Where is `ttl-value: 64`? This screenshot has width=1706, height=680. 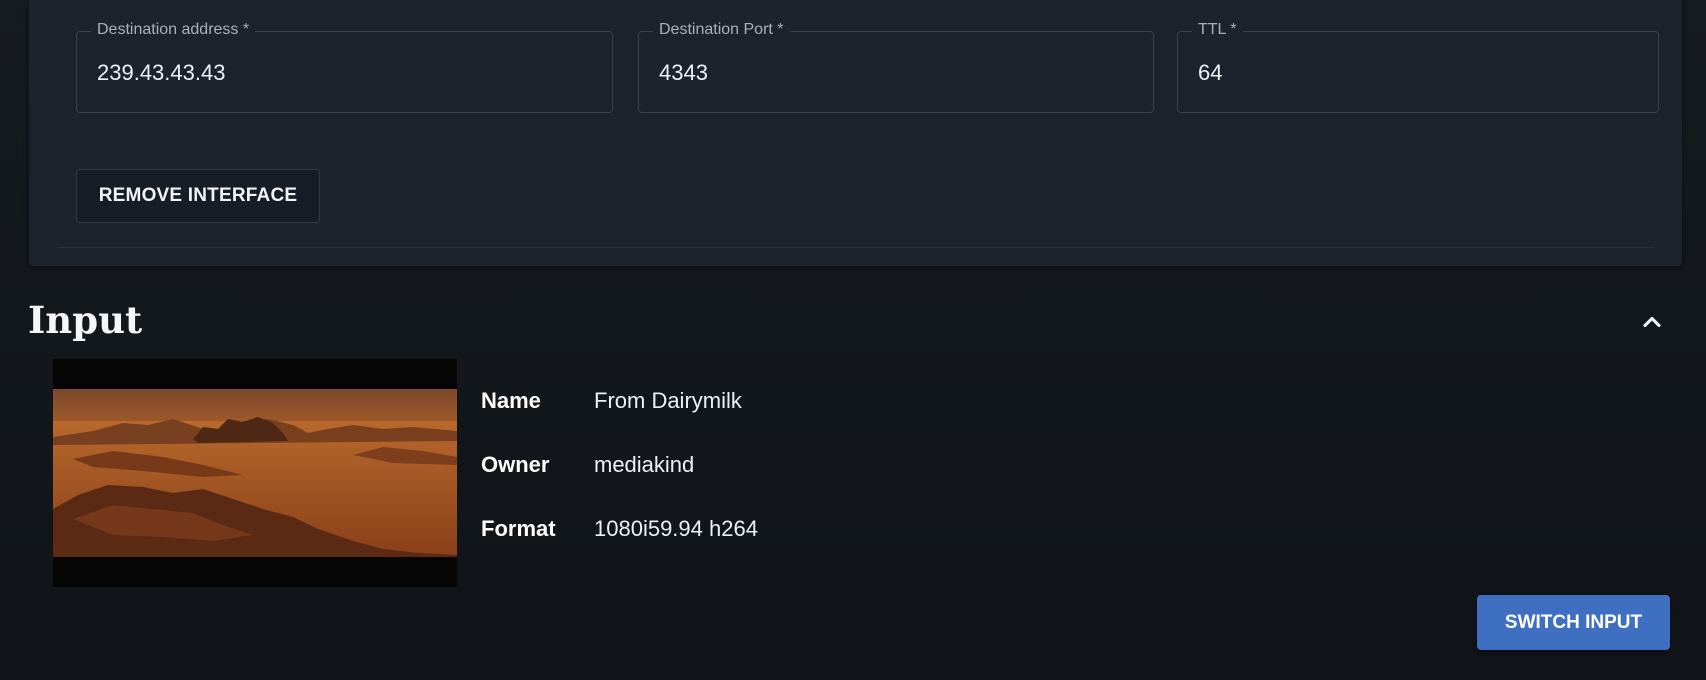
ttl-value: 64 is located at coordinates (1210, 73).